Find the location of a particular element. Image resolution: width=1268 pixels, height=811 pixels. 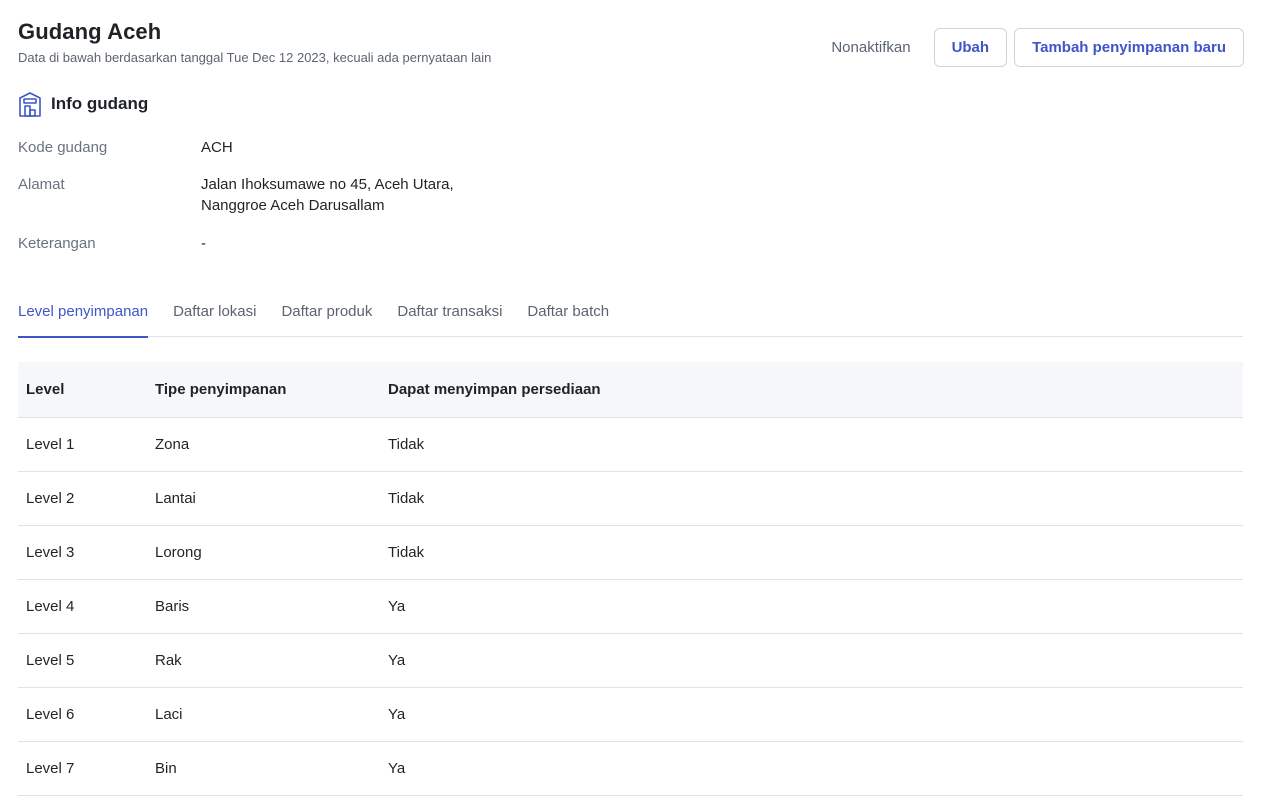

cell-storage-type: Bin is located at coordinates (263, 768).